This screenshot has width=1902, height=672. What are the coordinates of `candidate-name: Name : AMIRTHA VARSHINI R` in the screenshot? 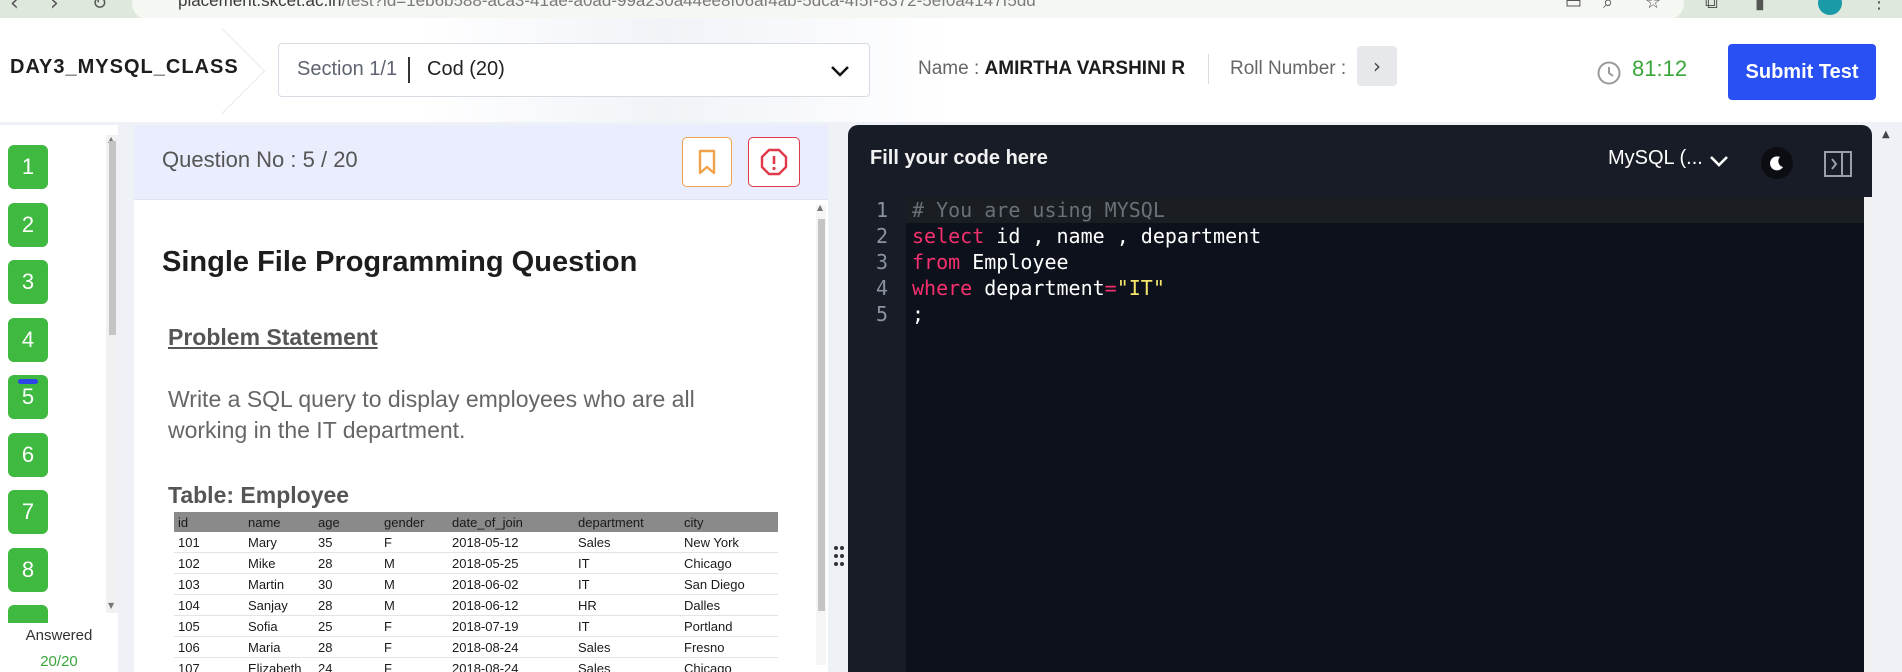 It's located at (1052, 68).